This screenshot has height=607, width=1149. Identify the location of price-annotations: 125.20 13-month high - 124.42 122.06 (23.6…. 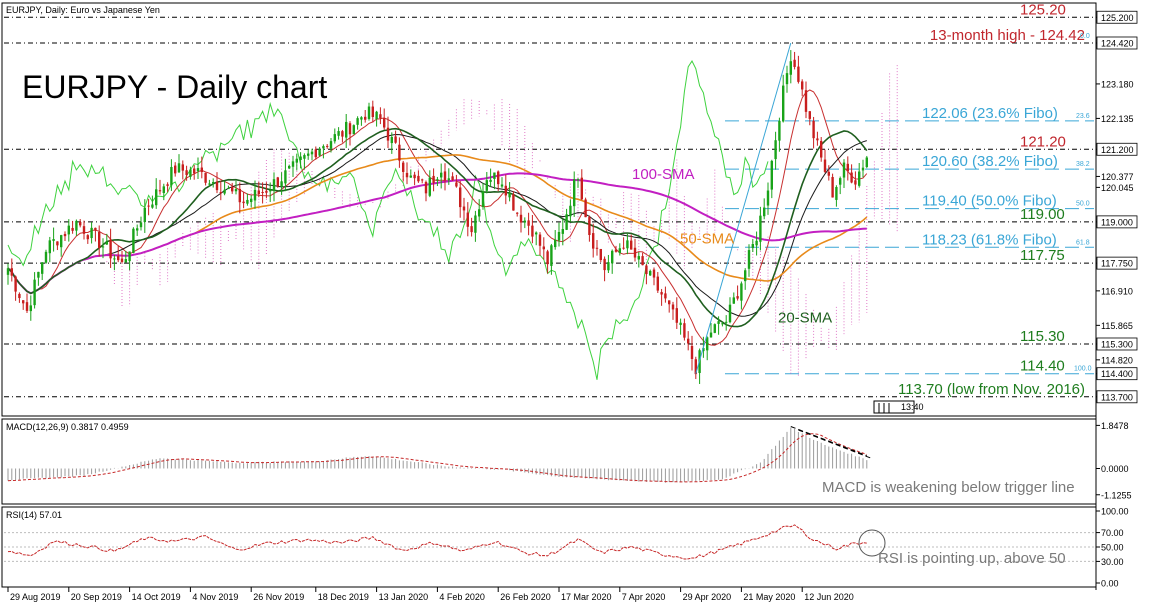
(995, 199).